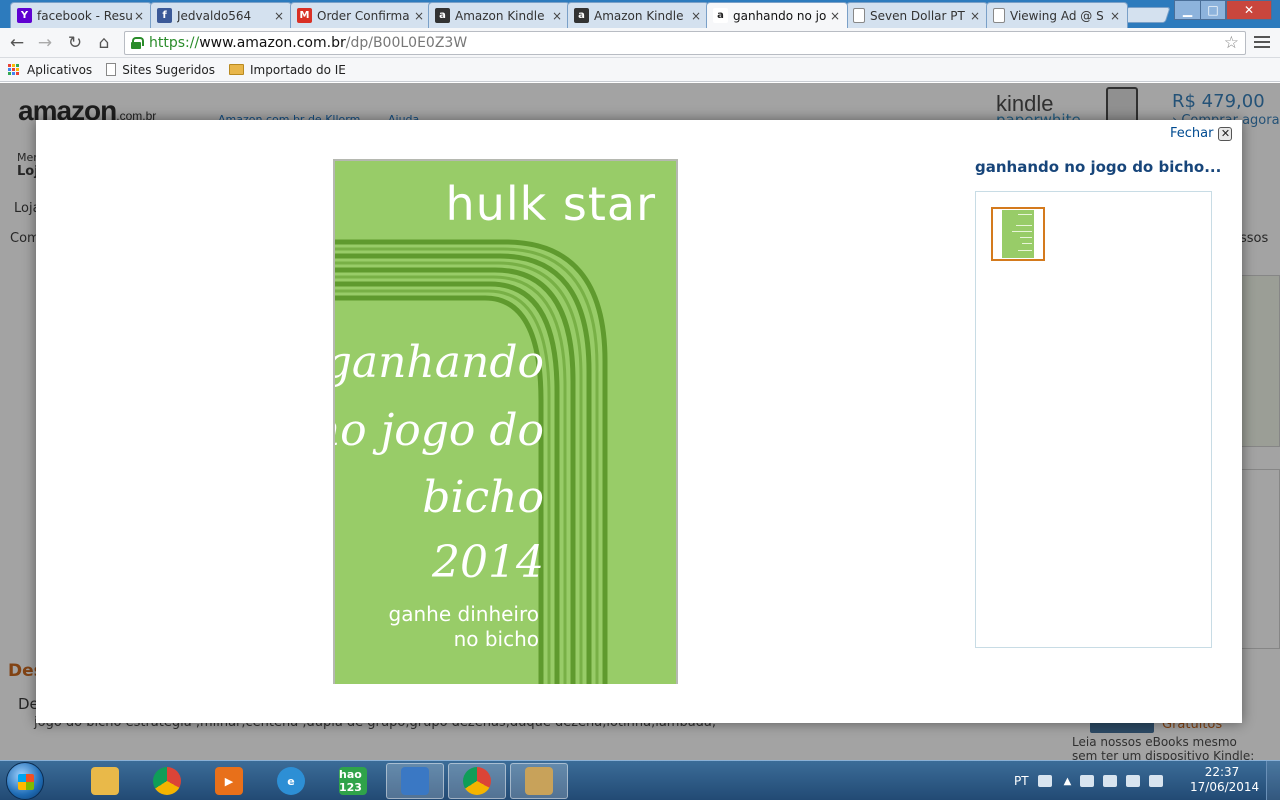 The height and width of the screenshot is (800, 1280). I want to click on browser-tab: f Jedvaldo564 ×, so click(221, 15).